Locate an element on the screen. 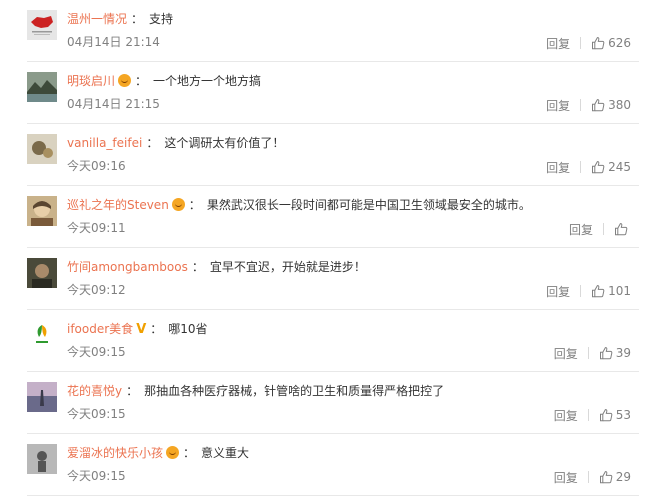 The image size is (651, 496). comment-actions: 回复 626 is located at coordinates (588, 43).